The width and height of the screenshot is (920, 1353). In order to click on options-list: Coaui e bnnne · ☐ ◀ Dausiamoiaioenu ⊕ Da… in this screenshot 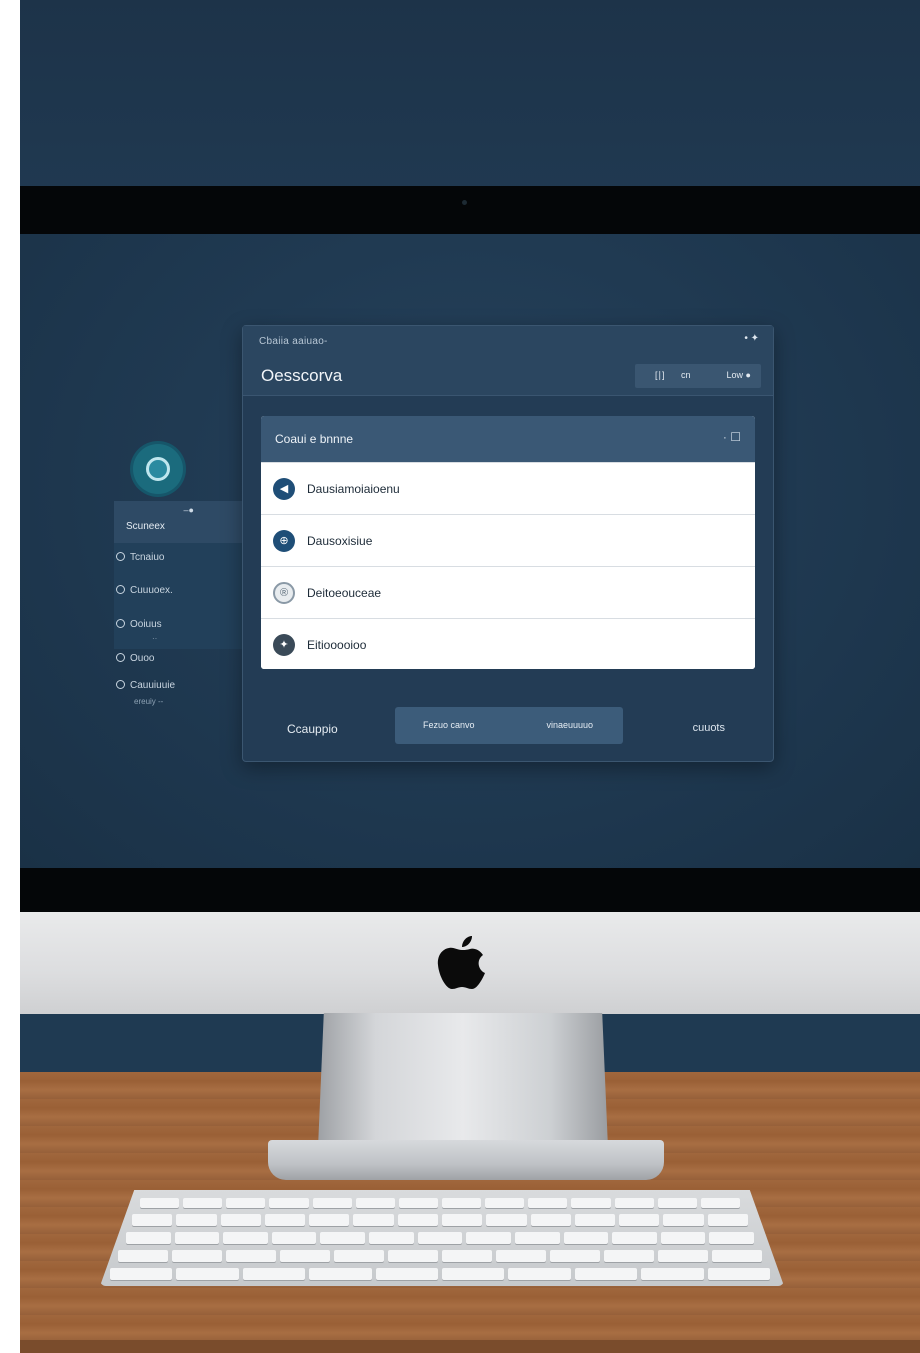, I will do `click(508, 542)`.